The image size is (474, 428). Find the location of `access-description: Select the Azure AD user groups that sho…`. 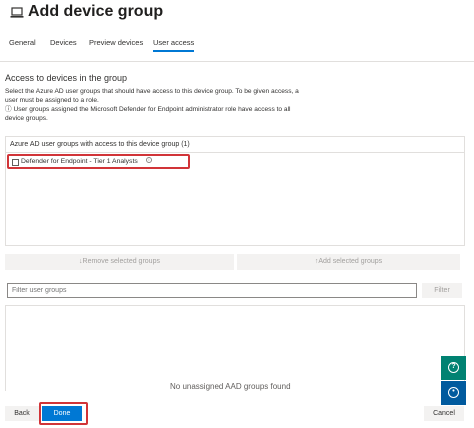

access-description: Select the Azure AD user groups that sho… is located at coordinates (155, 105).